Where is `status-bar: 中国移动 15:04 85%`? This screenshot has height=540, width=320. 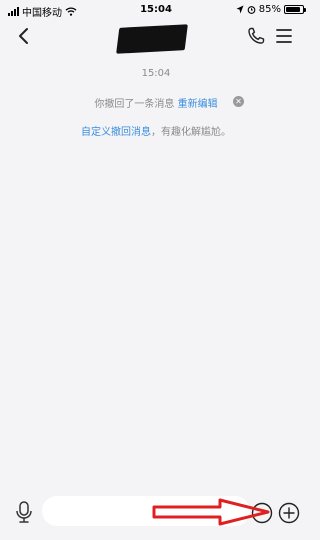 status-bar: 中国移动 15:04 85% is located at coordinates (156, 10).